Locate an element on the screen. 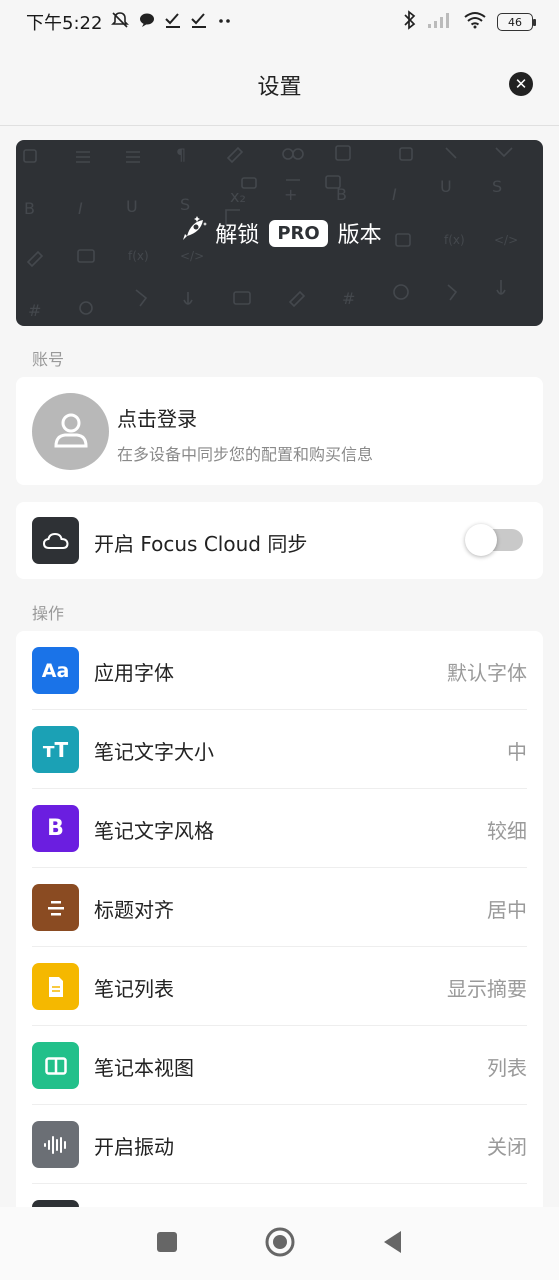 This screenshot has width=559, height=1280. setting-app-font: Aa 应用字体 默认字体 is located at coordinates (279, 670).